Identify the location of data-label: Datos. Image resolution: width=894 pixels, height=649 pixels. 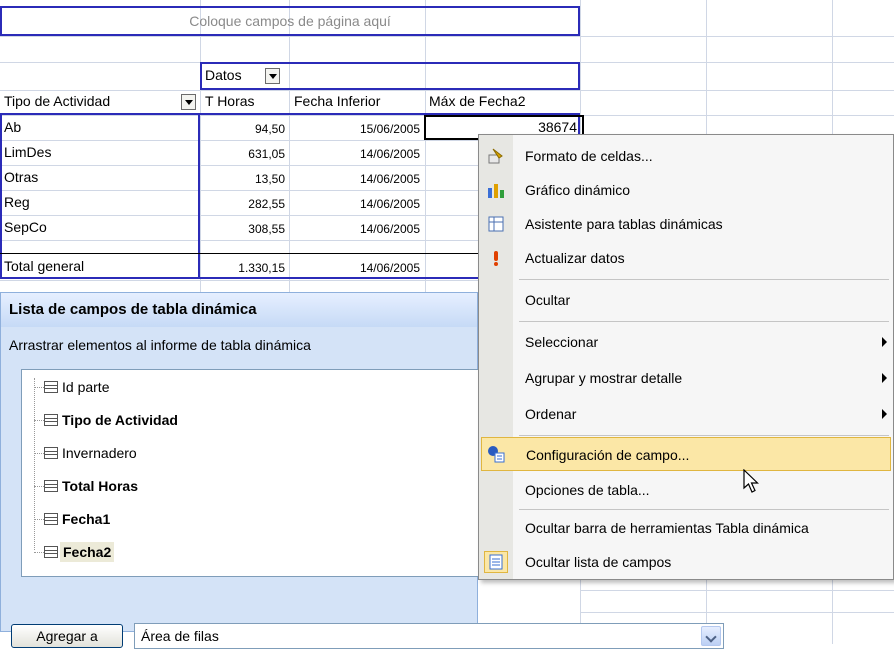
(223, 75).